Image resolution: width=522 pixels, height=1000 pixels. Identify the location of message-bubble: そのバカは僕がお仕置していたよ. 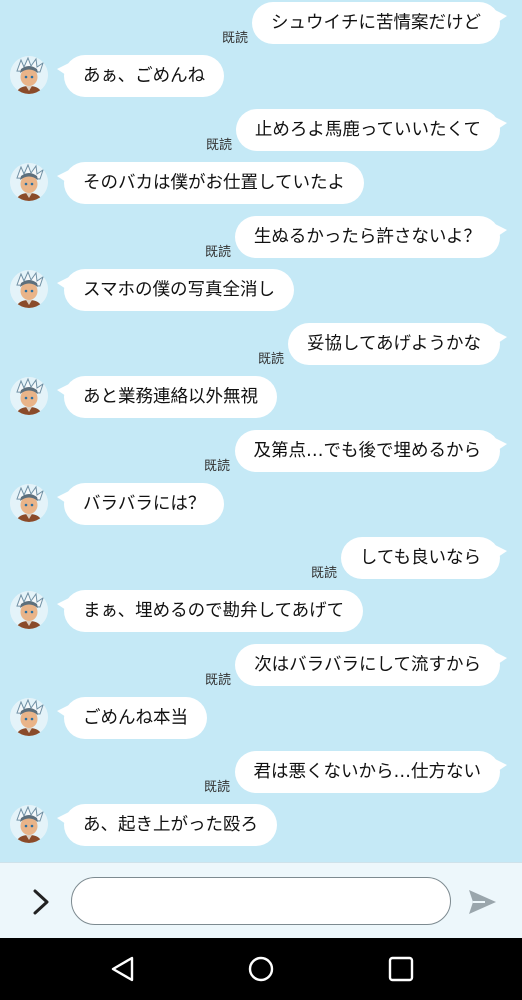
(210, 183).